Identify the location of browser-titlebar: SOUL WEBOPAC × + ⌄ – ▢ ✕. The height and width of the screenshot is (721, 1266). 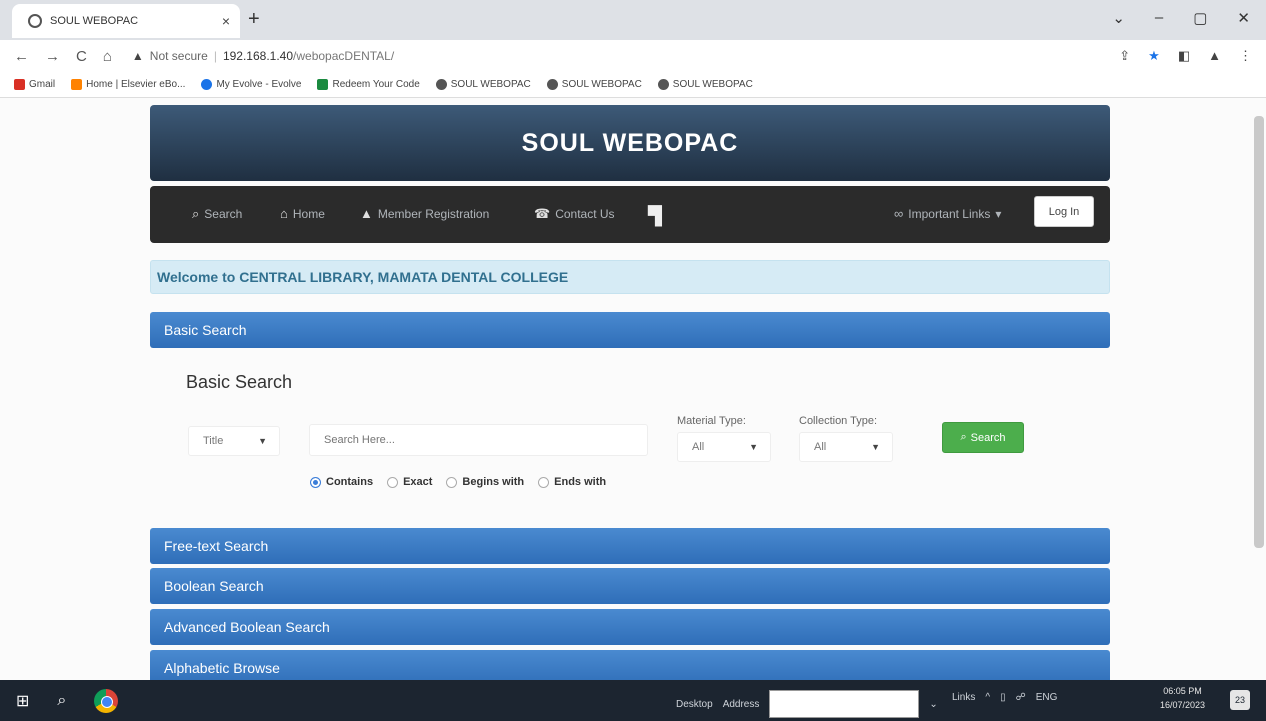
(633, 20).